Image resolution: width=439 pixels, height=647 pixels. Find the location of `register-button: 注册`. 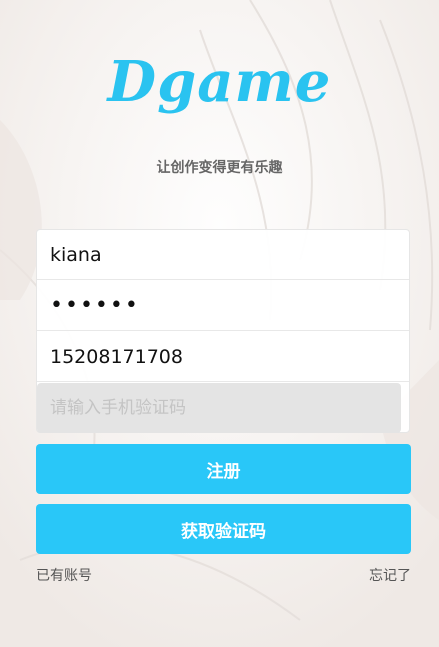

register-button: 注册 is located at coordinates (223, 469).